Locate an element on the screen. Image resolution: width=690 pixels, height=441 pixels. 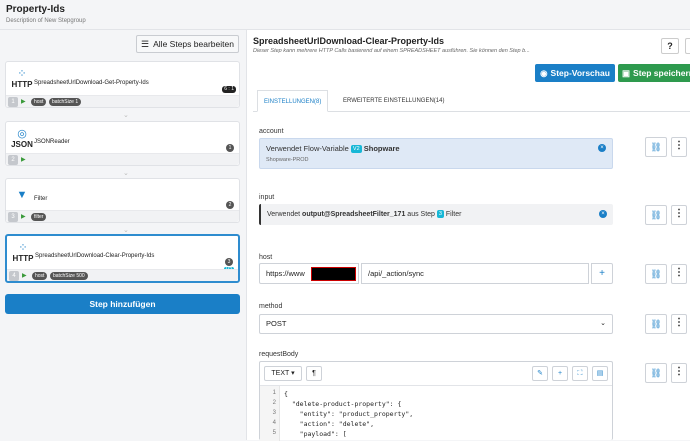
mode-dropdown: TEXT ▾ is located at coordinates (283, 373).